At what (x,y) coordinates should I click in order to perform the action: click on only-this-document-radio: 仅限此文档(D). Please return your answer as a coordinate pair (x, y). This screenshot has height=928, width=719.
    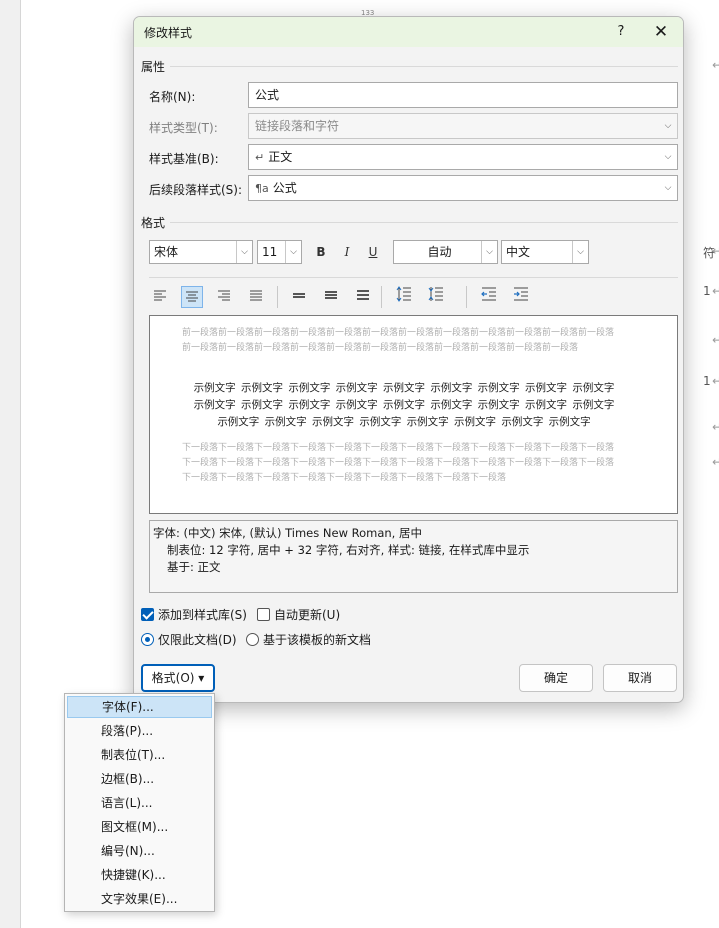
    Looking at the image, I should click on (189, 639).